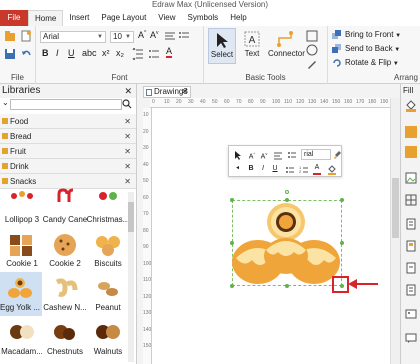  Describe the element at coordinates (14, 18) in the screenshot. I see `file-menu: File` at that location.